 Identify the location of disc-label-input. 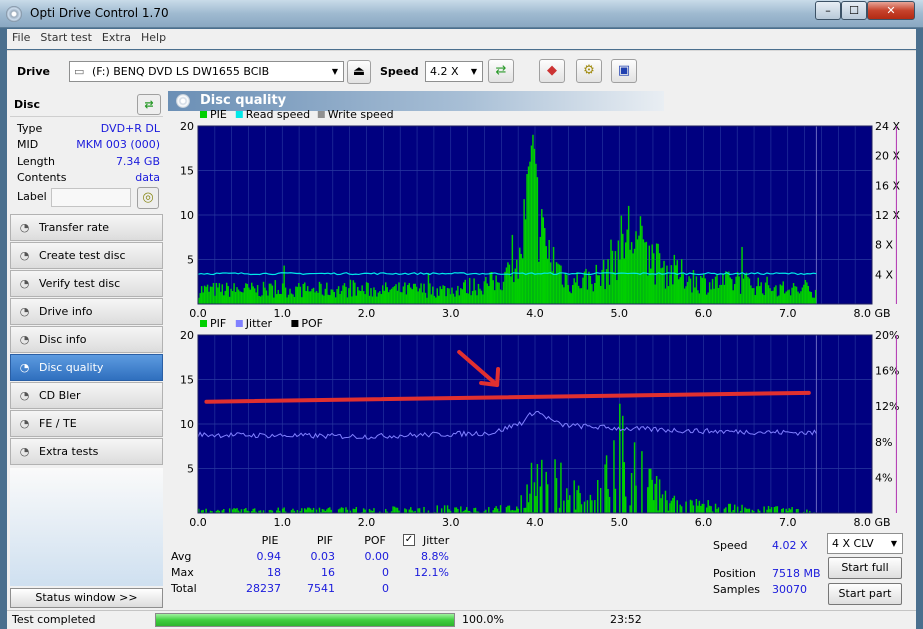
(91, 197).